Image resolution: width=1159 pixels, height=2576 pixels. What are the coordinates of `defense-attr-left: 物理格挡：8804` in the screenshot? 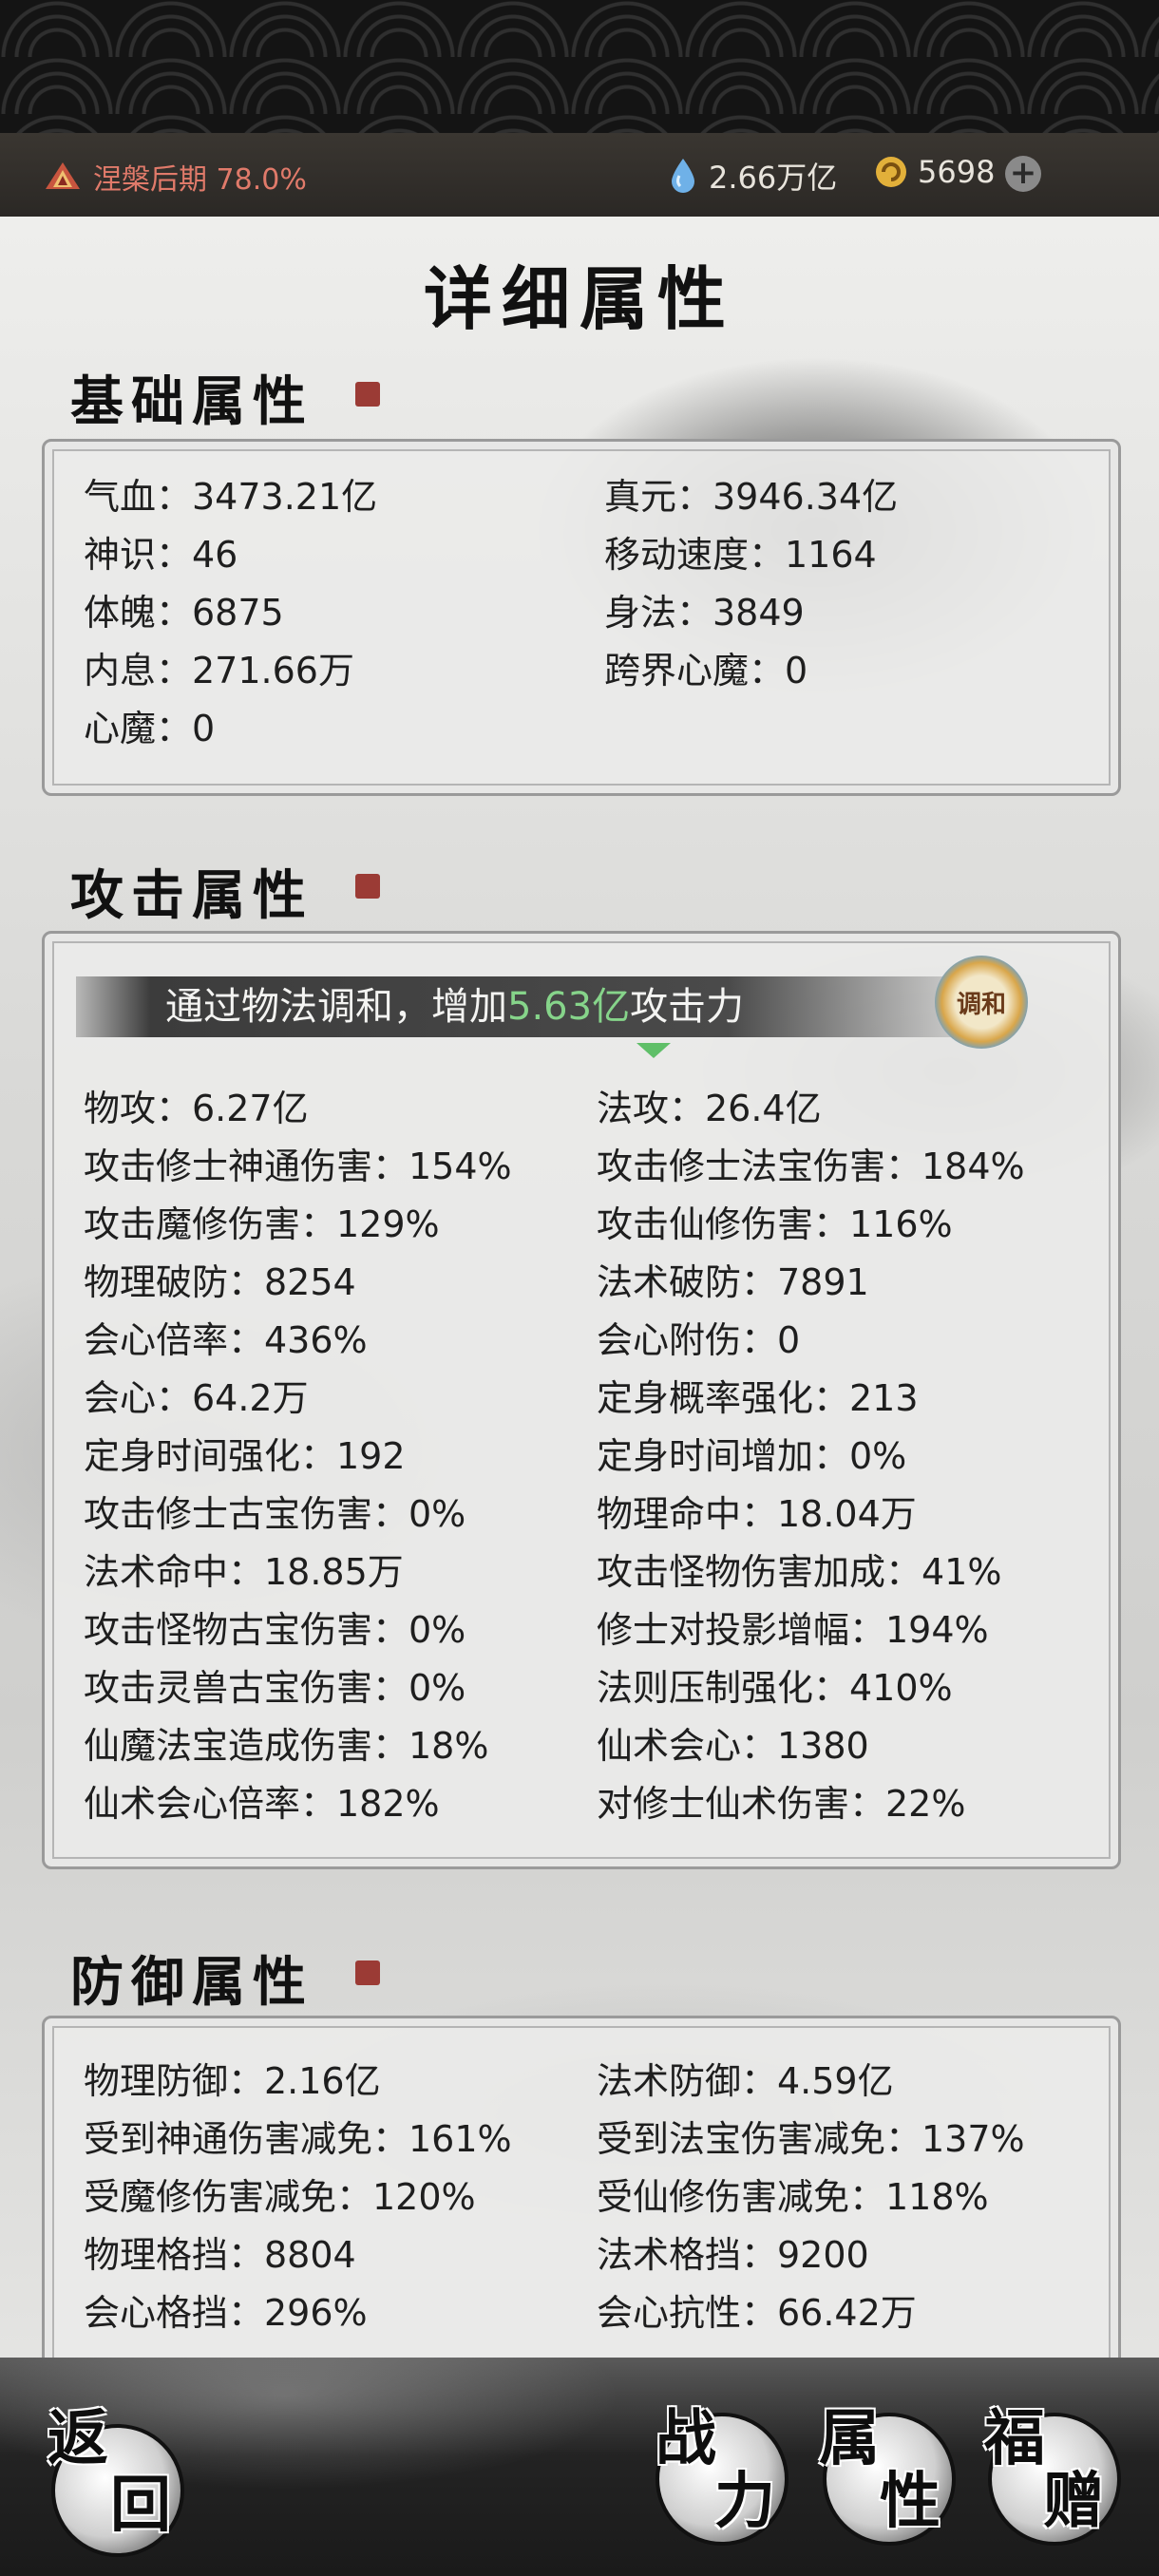 It's located at (220, 2255).